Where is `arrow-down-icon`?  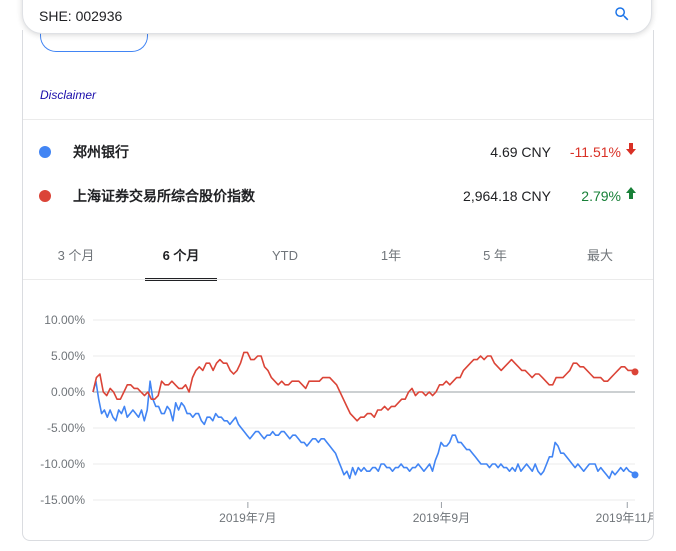
arrow-down-icon is located at coordinates (631, 150).